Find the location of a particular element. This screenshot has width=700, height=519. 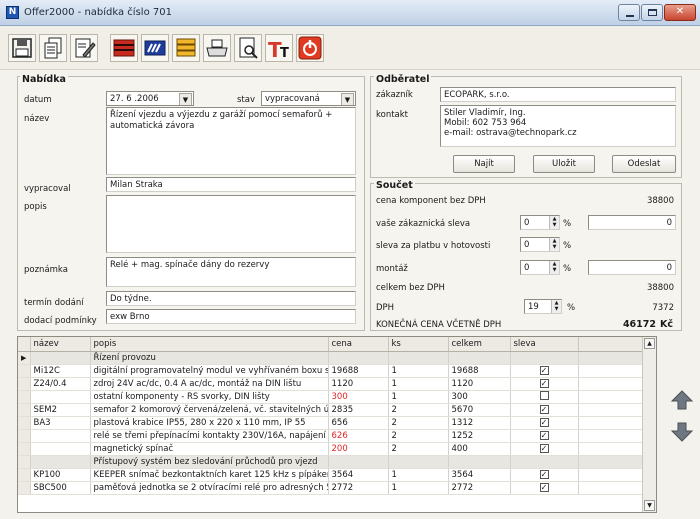

installation-amount-field: 0 is located at coordinates (632, 267).